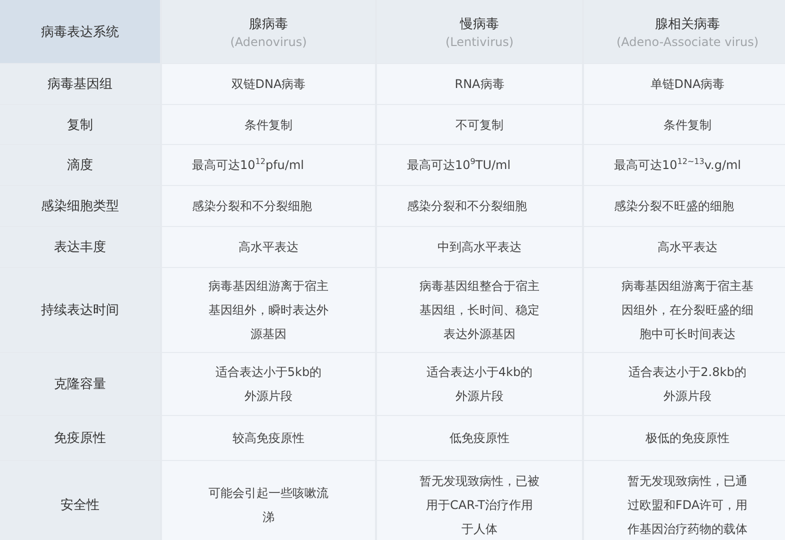 The width and height of the screenshot is (785, 540). What do you see at coordinates (480, 286) in the screenshot?
I see `cell-text: 病毒基因组整合于宿主` at bounding box center [480, 286].